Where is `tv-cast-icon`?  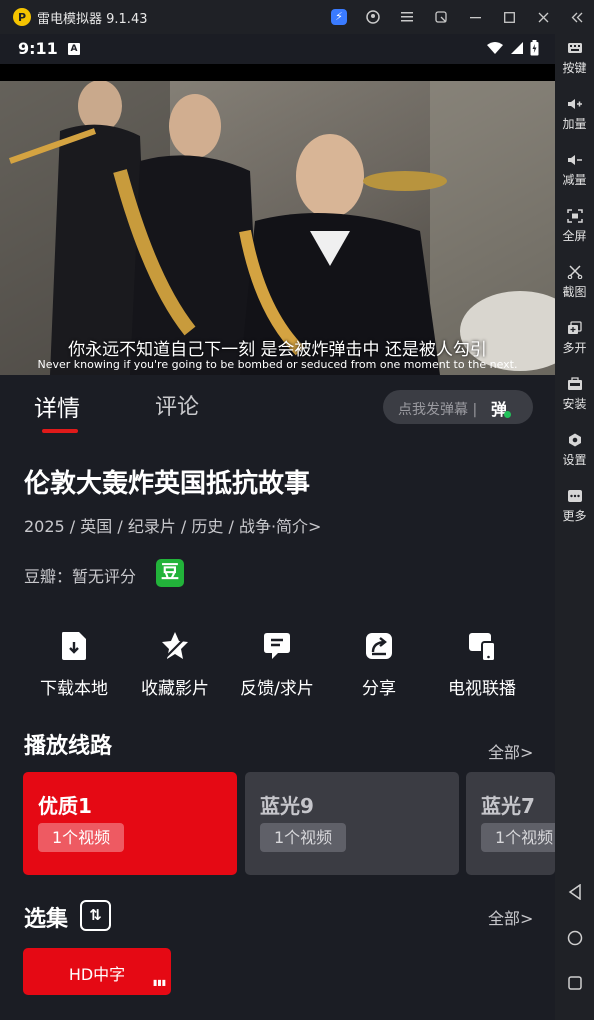
tv-cast-icon is located at coordinates (482, 647).